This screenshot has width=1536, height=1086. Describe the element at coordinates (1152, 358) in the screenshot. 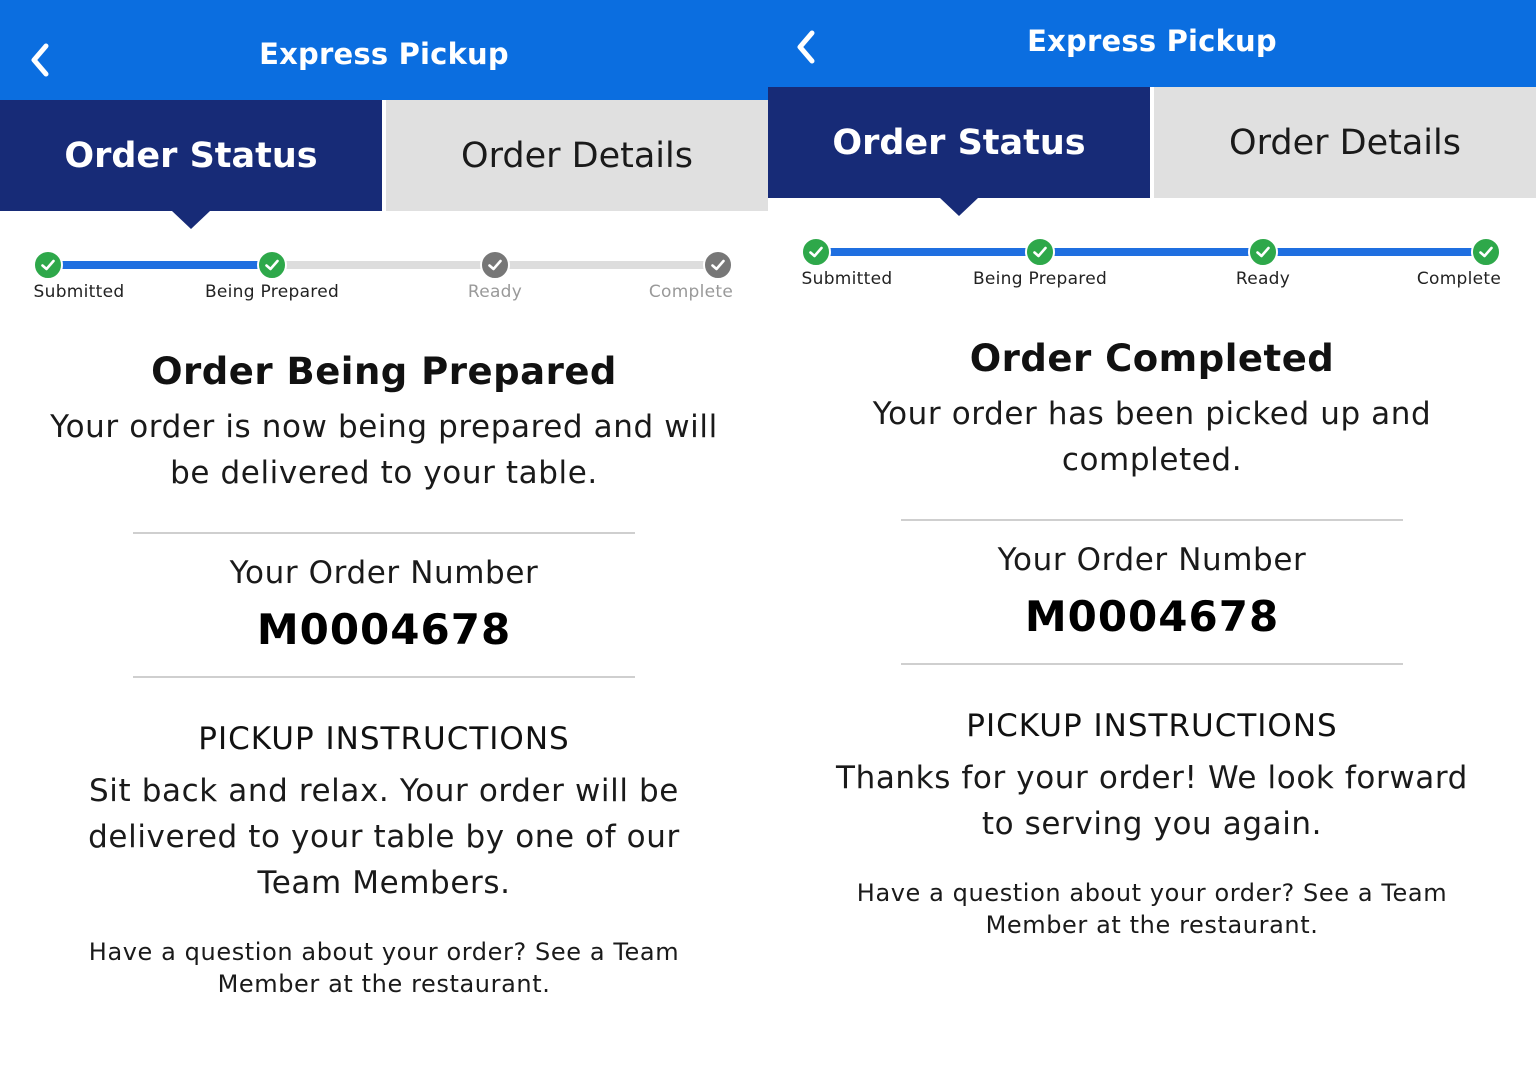

I see `status-heading: Order Completed` at that location.